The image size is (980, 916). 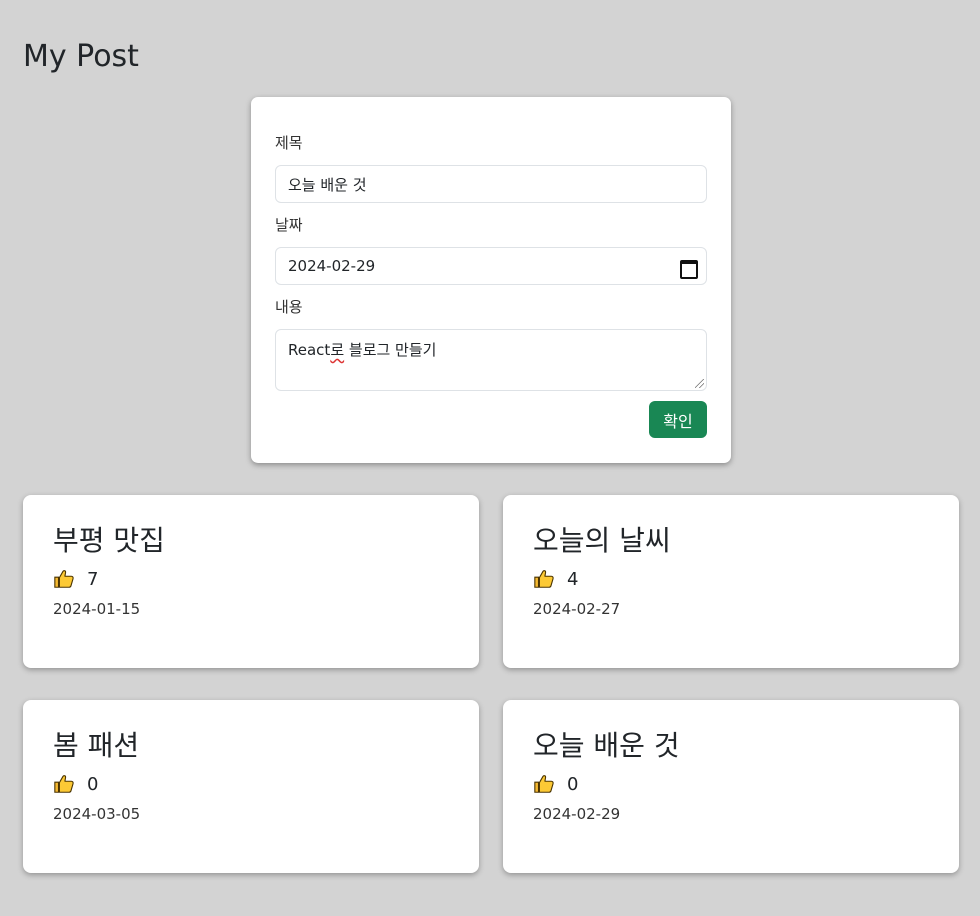 I want to click on calendar-icon, so click(x=689, y=269).